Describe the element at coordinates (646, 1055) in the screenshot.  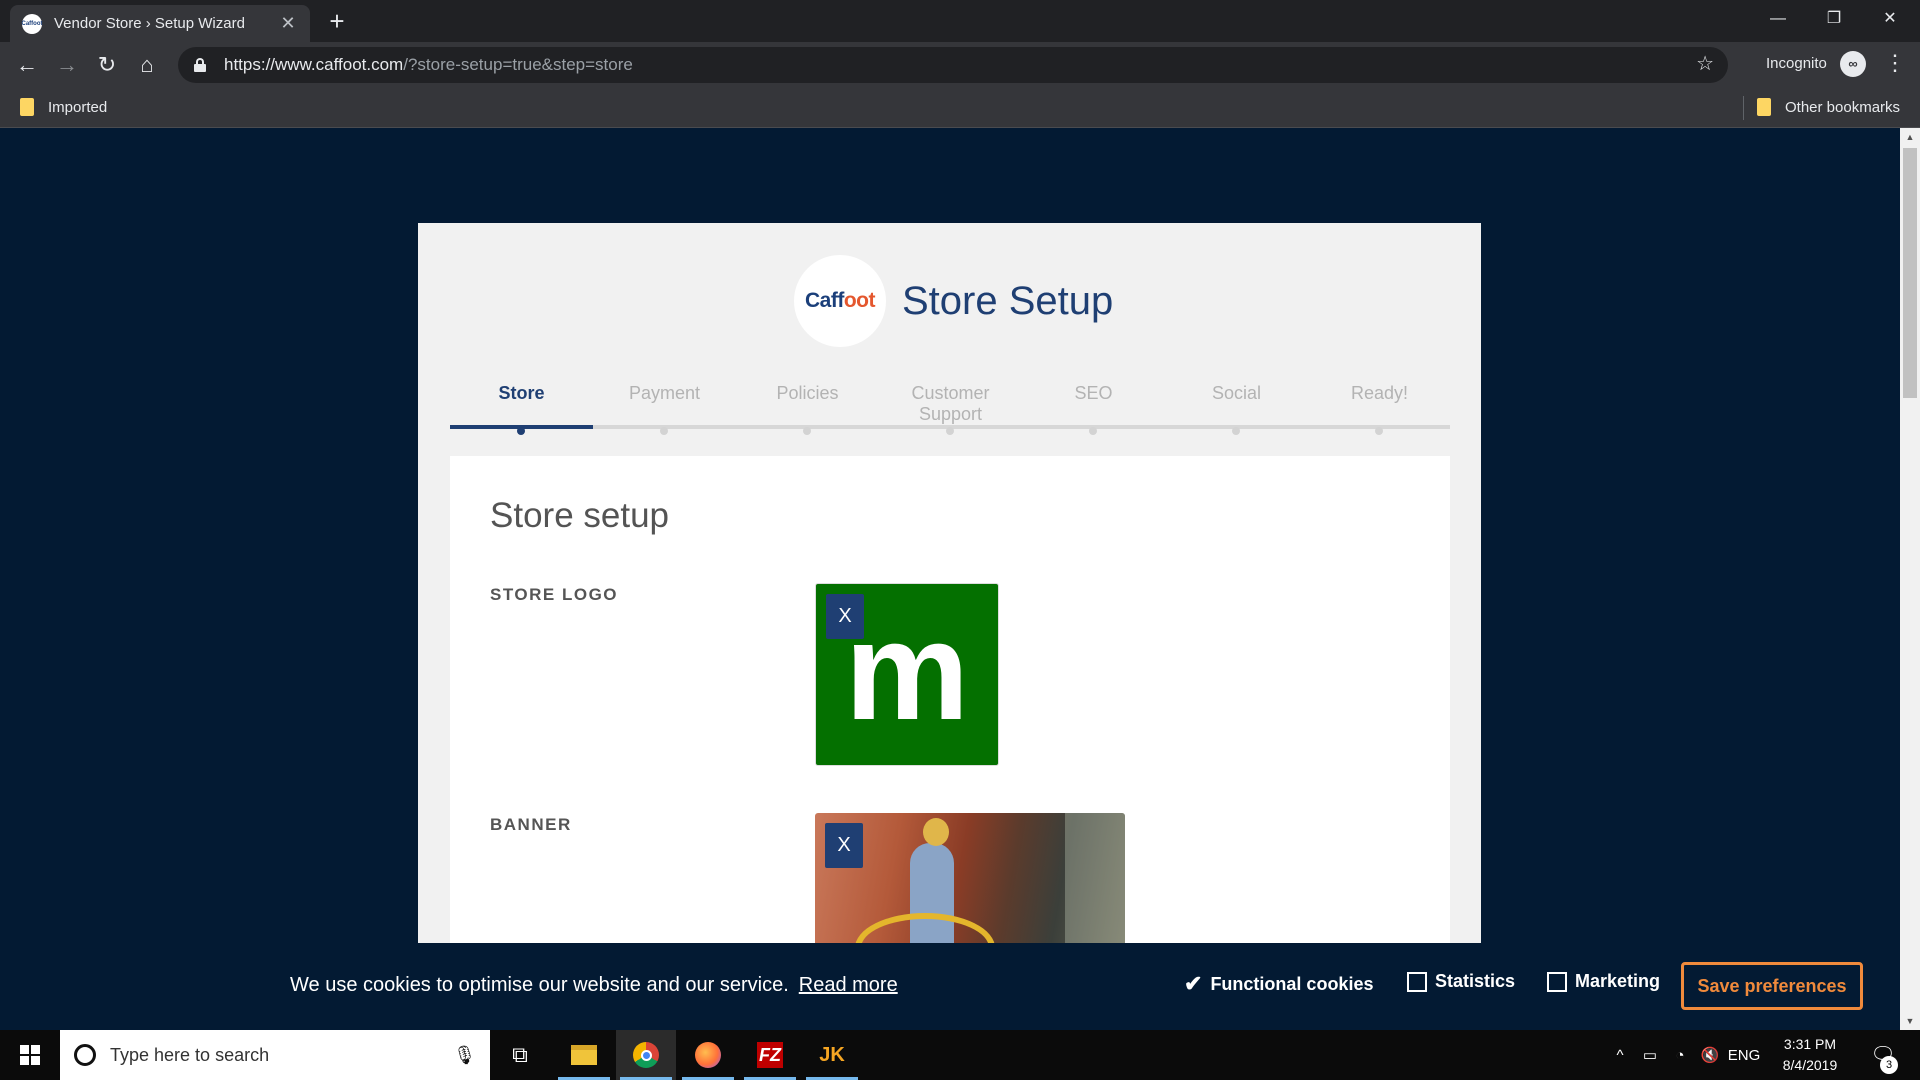
I see `chrome-button` at that location.